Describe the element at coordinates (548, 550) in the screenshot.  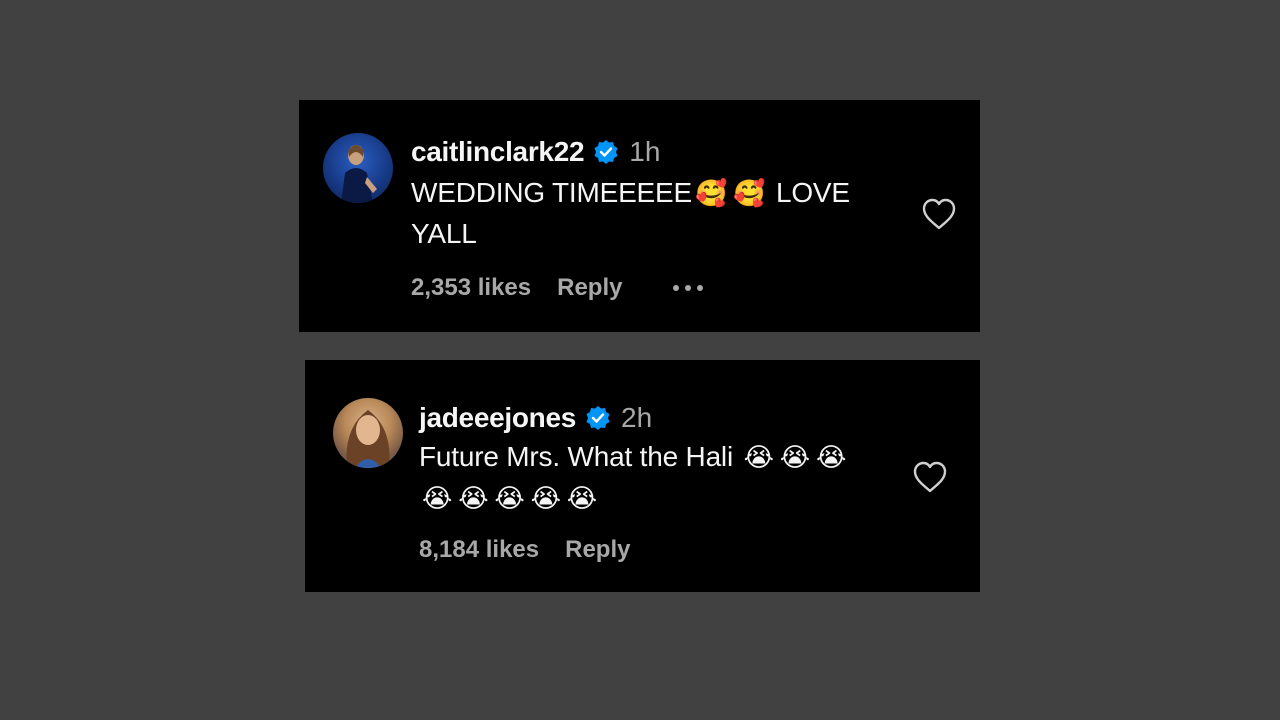
I see `comment-actions: 8,184 likes Reply` at that location.